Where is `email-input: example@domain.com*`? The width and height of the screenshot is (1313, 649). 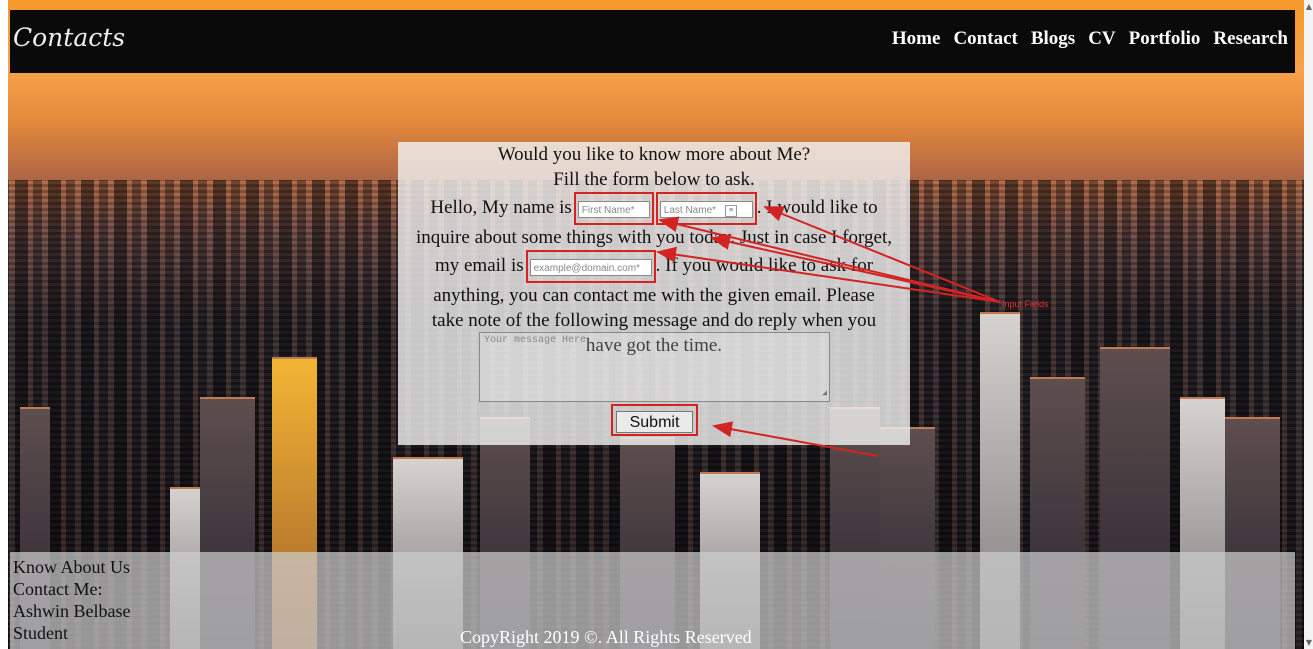
email-input: example@domain.com* is located at coordinates (590, 268).